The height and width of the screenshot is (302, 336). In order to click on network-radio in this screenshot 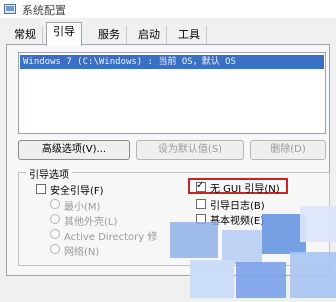, I will do `click(55, 249)`.